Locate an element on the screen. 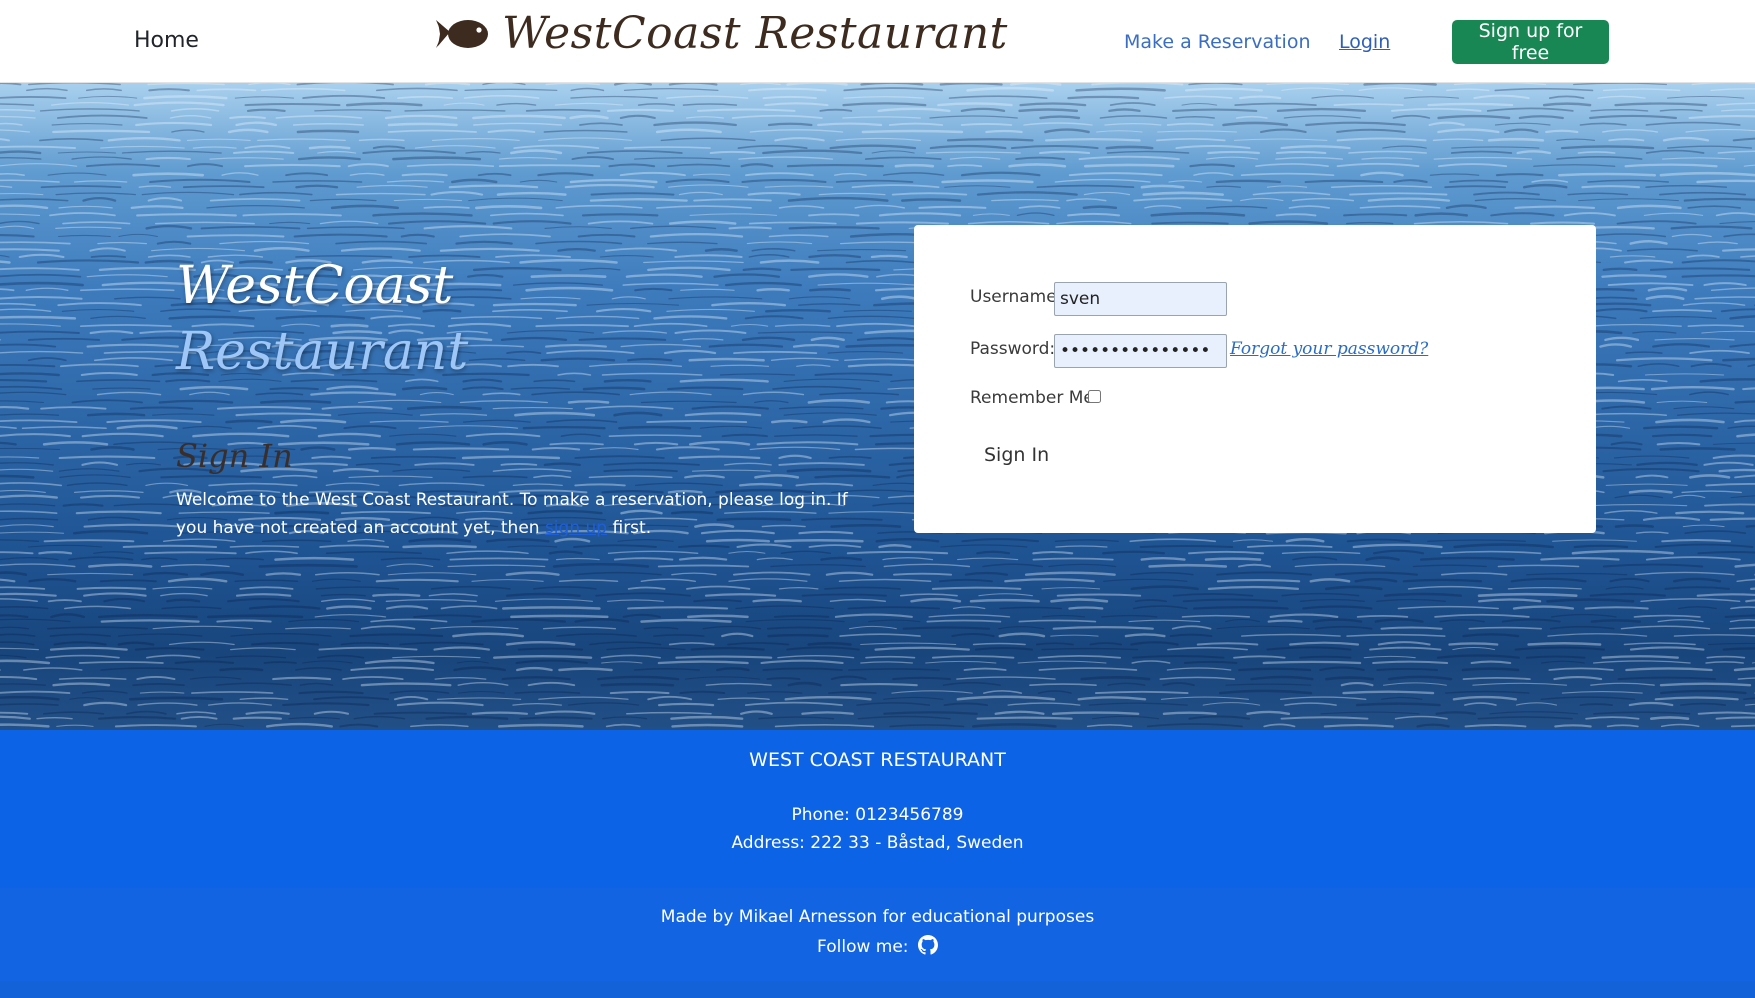 Image resolution: width=1755 pixels, height=998 pixels. footer-address: Address: 222 33 - Båstad, Sweden is located at coordinates (877, 843).